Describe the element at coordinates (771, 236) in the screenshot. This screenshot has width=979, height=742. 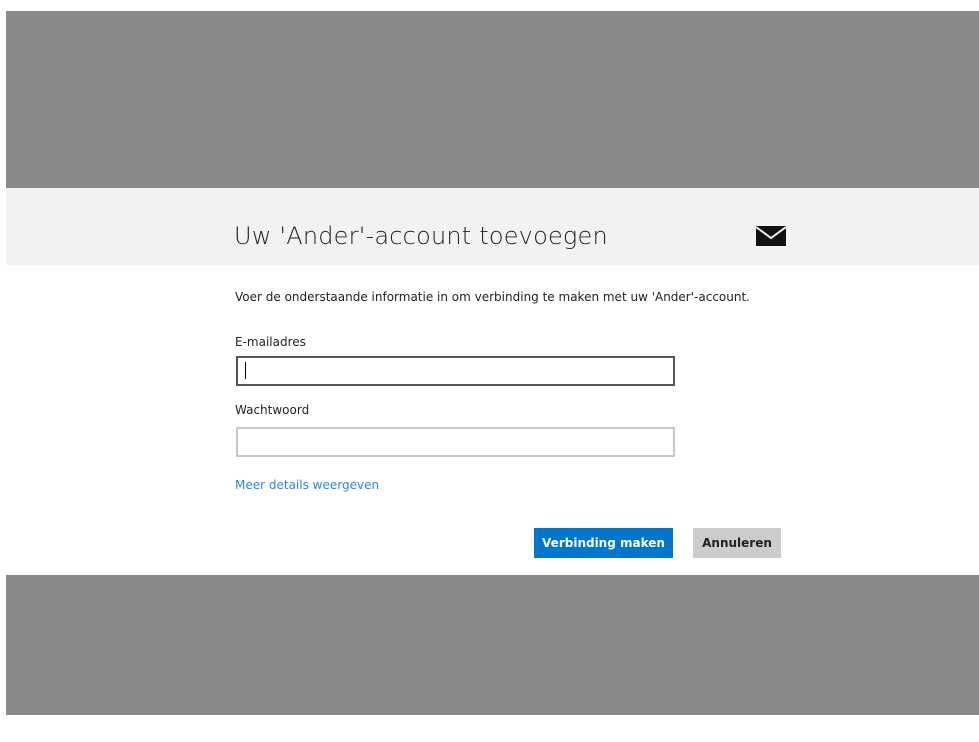
I see `mail-icon` at that location.